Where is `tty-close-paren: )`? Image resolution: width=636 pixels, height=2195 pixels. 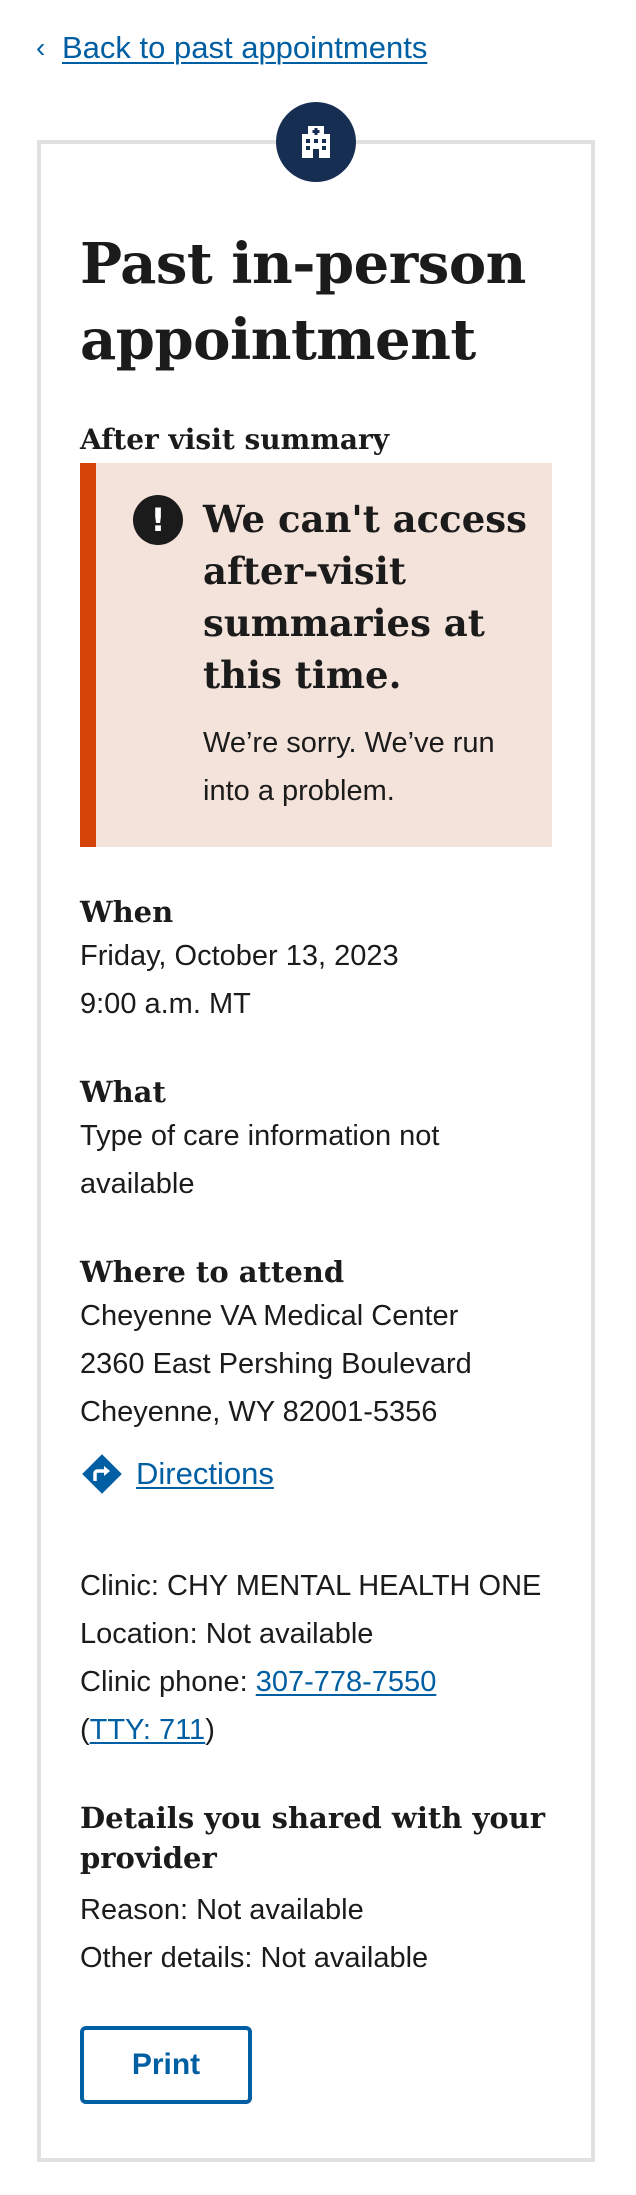 tty-close-paren: ) is located at coordinates (210, 1730).